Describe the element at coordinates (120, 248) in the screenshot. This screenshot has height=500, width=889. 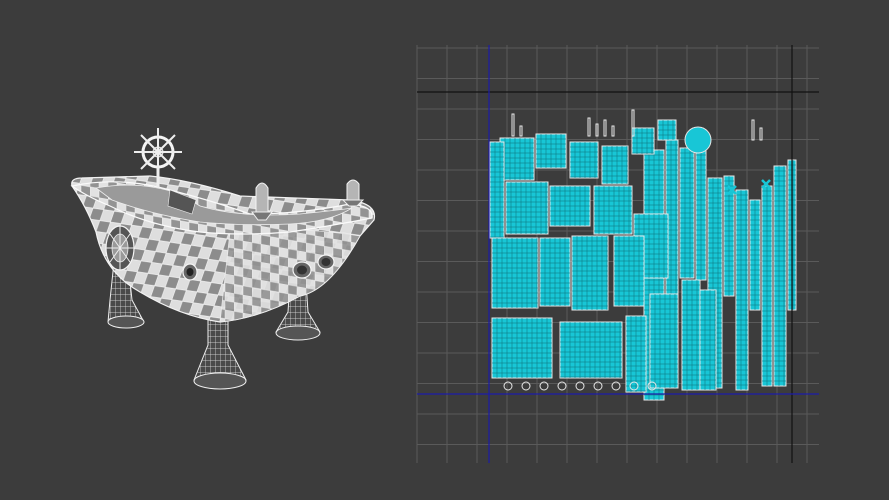
I see `side-wheel-emblem` at that location.